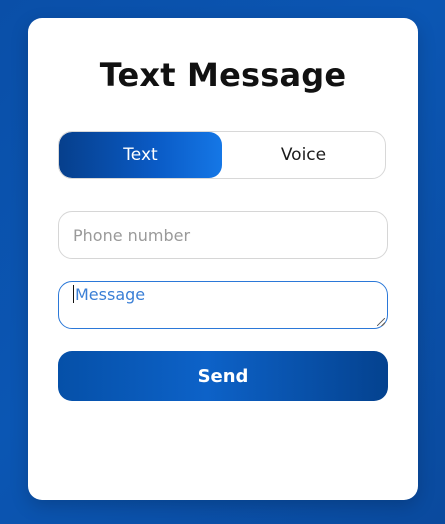 The image size is (445, 524). What do you see at coordinates (223, 75) in the screenshot?
I see `page-title: Text Message` at bounding box center [223, 75].